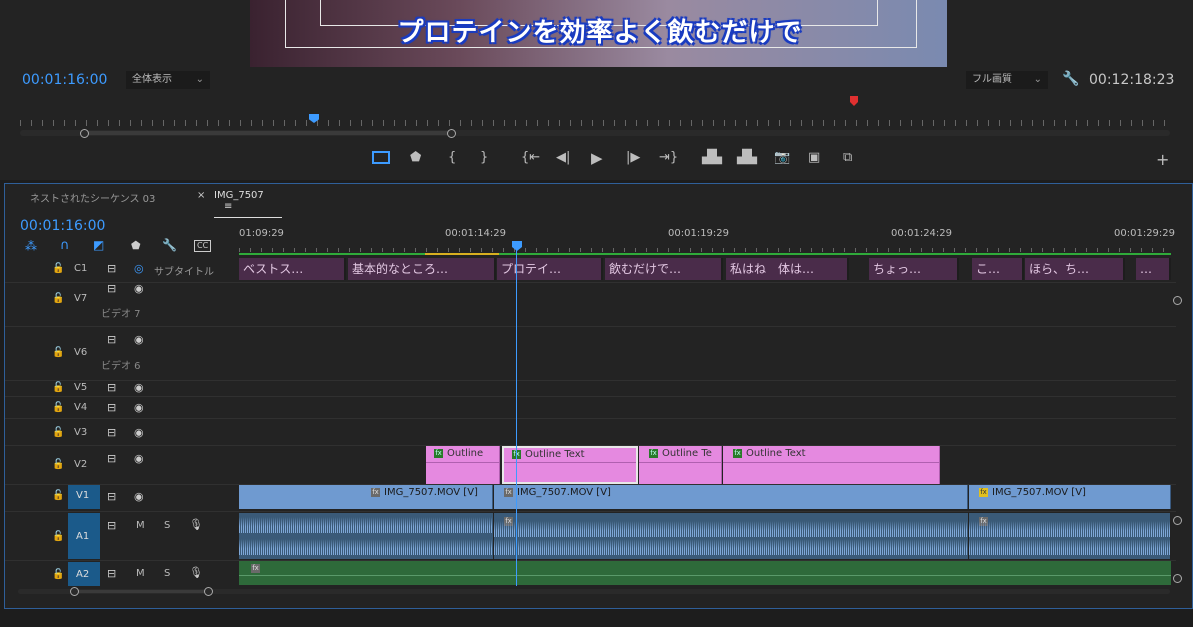 This screenshot has height=627, width=1193. I want to click on tab-close-icon: ×, so click(201, 195).